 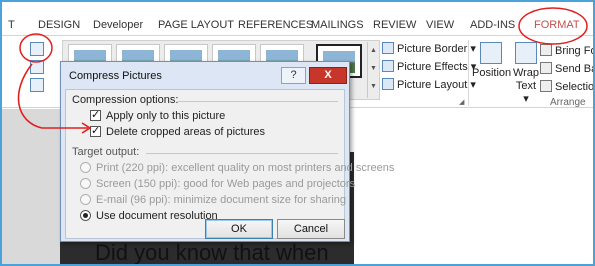 What do you see at coordinates (574, 69) in the screenshot?
I see `send-backward-label: Send Bac` at bounding box center [574, 69].